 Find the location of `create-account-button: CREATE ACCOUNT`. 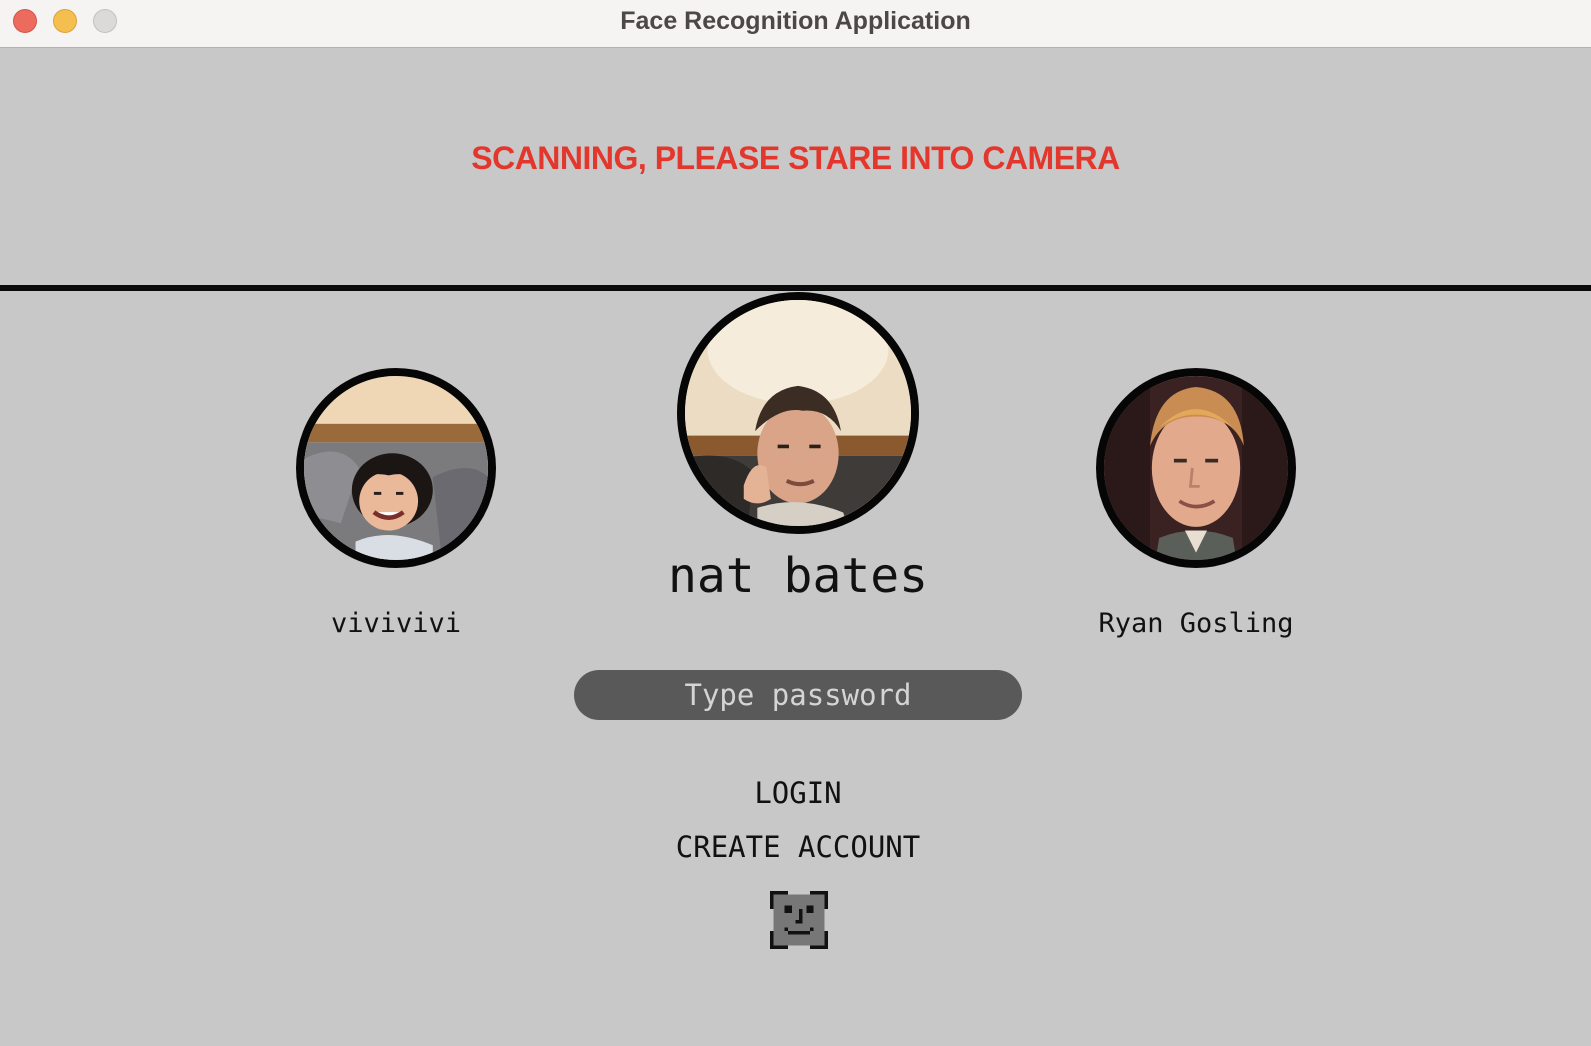

create-account-button: CREATE ACCOUNT is located at coordinates (798, 847).